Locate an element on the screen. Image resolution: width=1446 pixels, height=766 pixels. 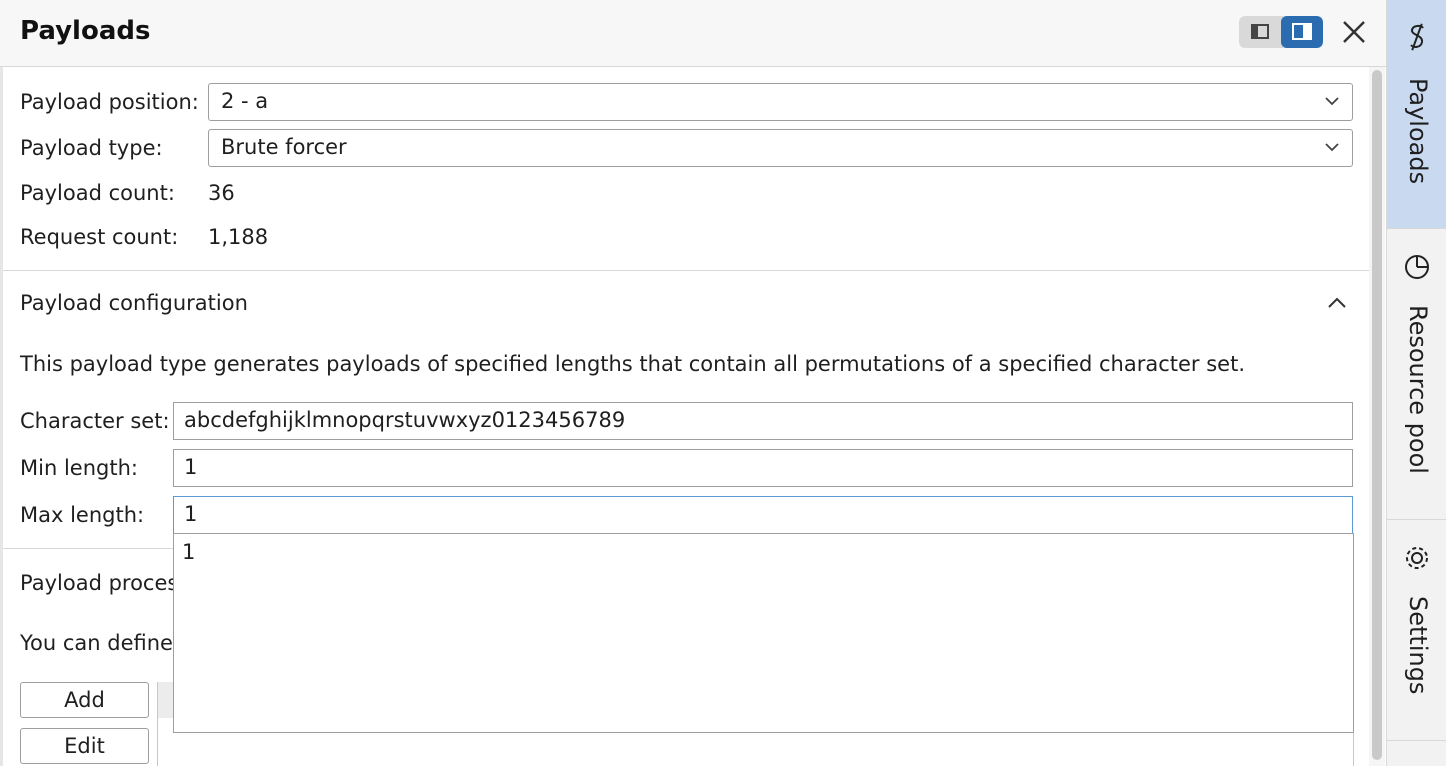
request-count-label: Request count: is located at coordinates (99, 237).